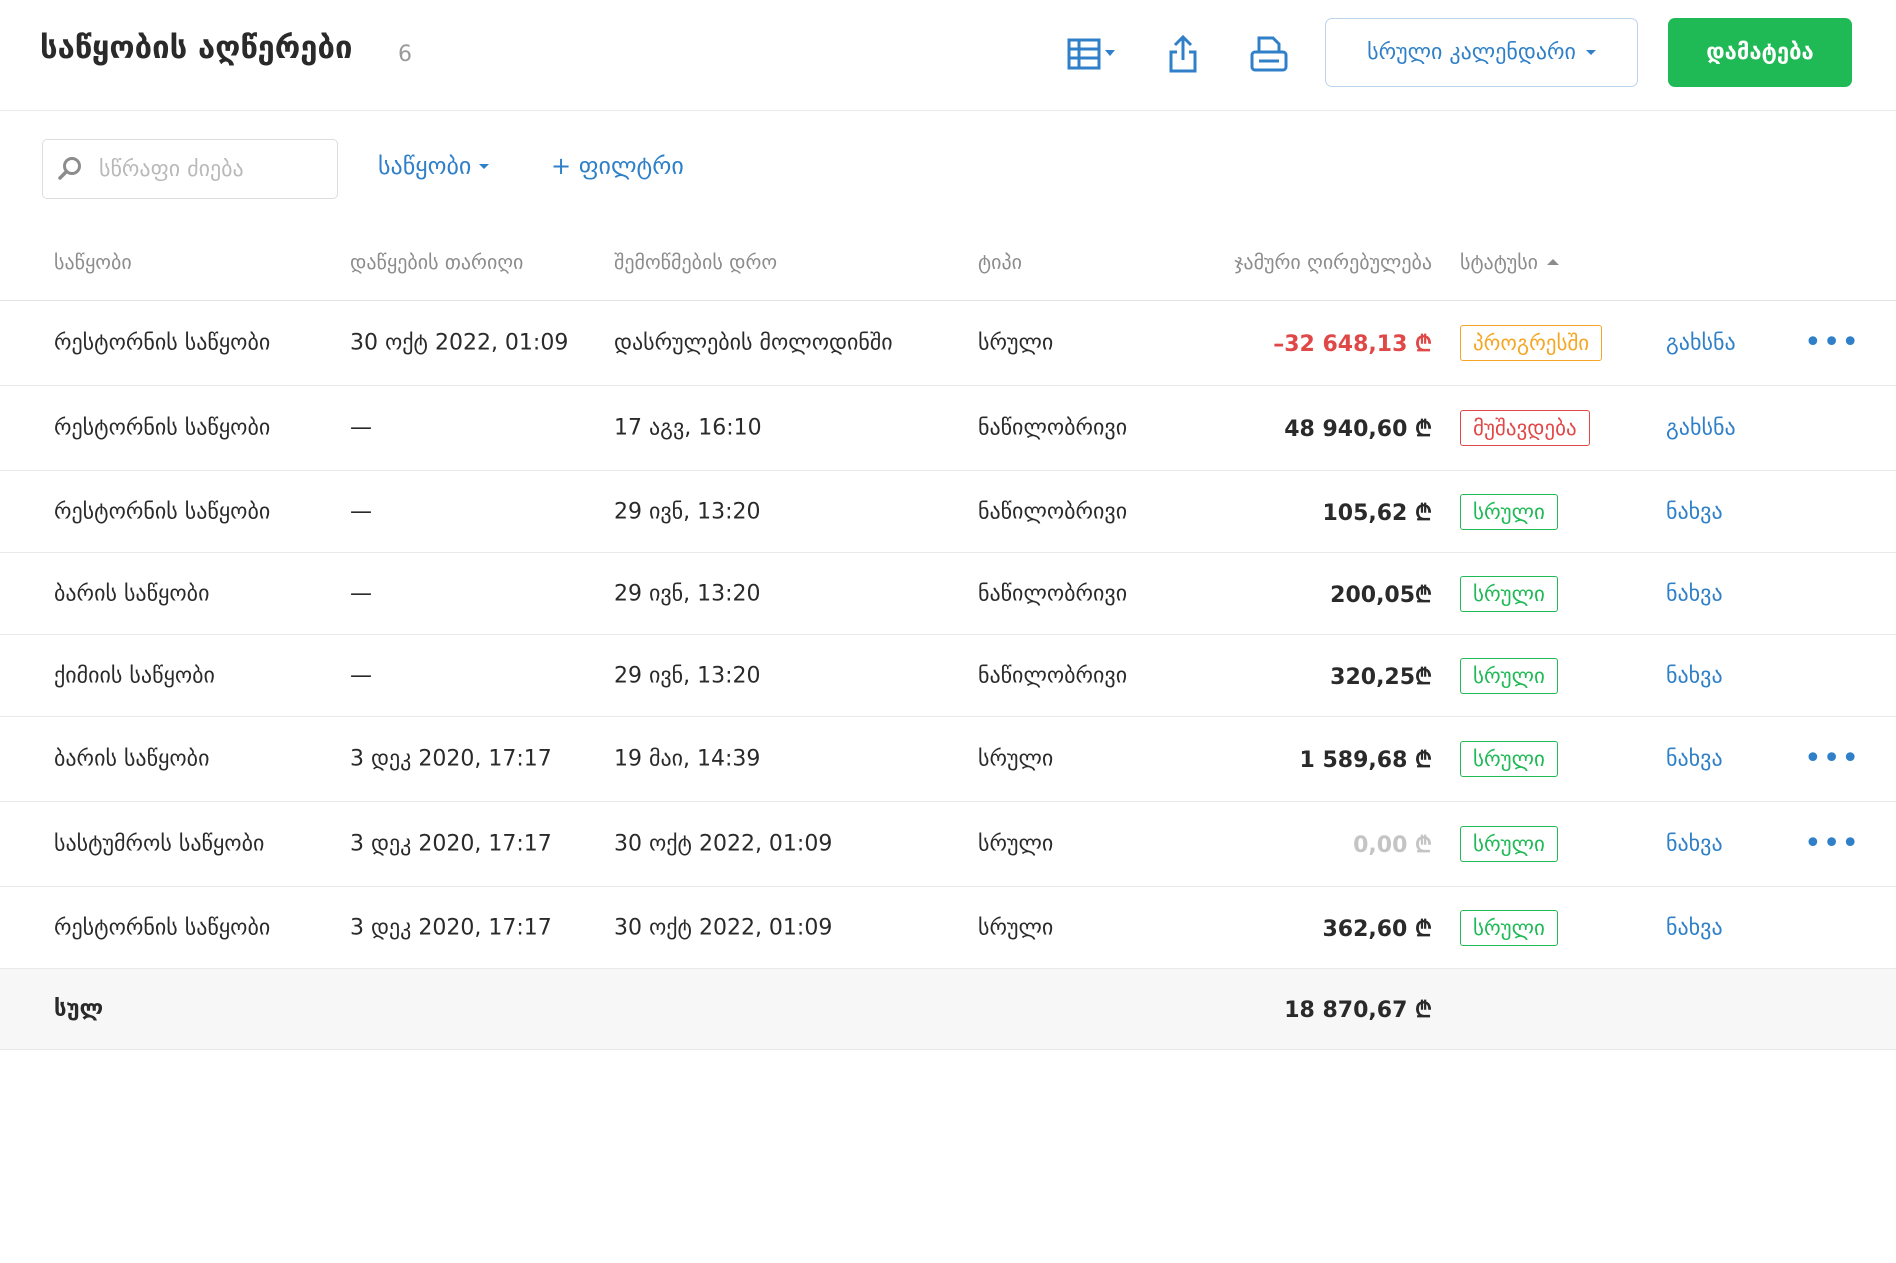 Image resolution: width=1896 pixels, height=1263 pixels. What do you see at coordinates (196, 48) in the screenshot?
I see `page-title: საწყობის აღწერები` at bounding box center [196, 48].